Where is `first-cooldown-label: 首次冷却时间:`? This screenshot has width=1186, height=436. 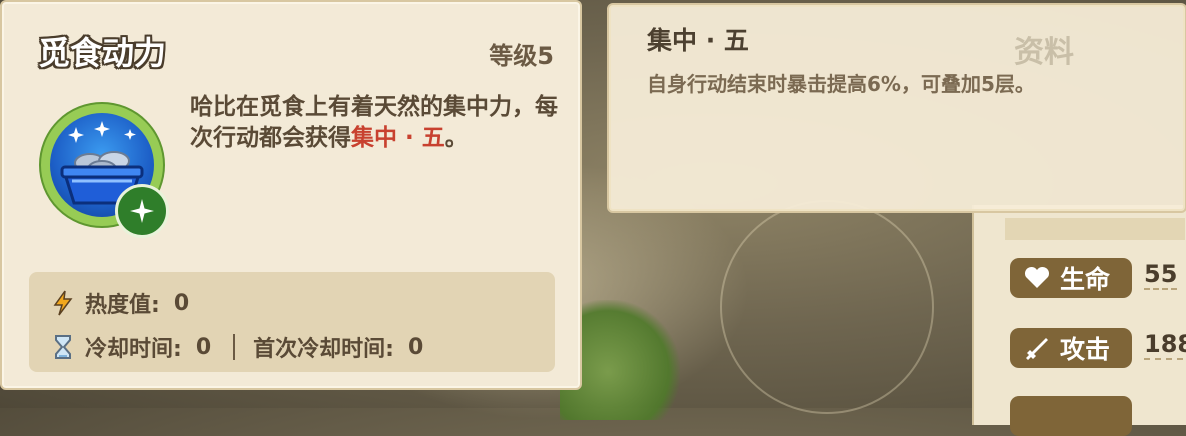 first-cooldown-label: 首次冷却时间: is located at coordinates (323, 349).